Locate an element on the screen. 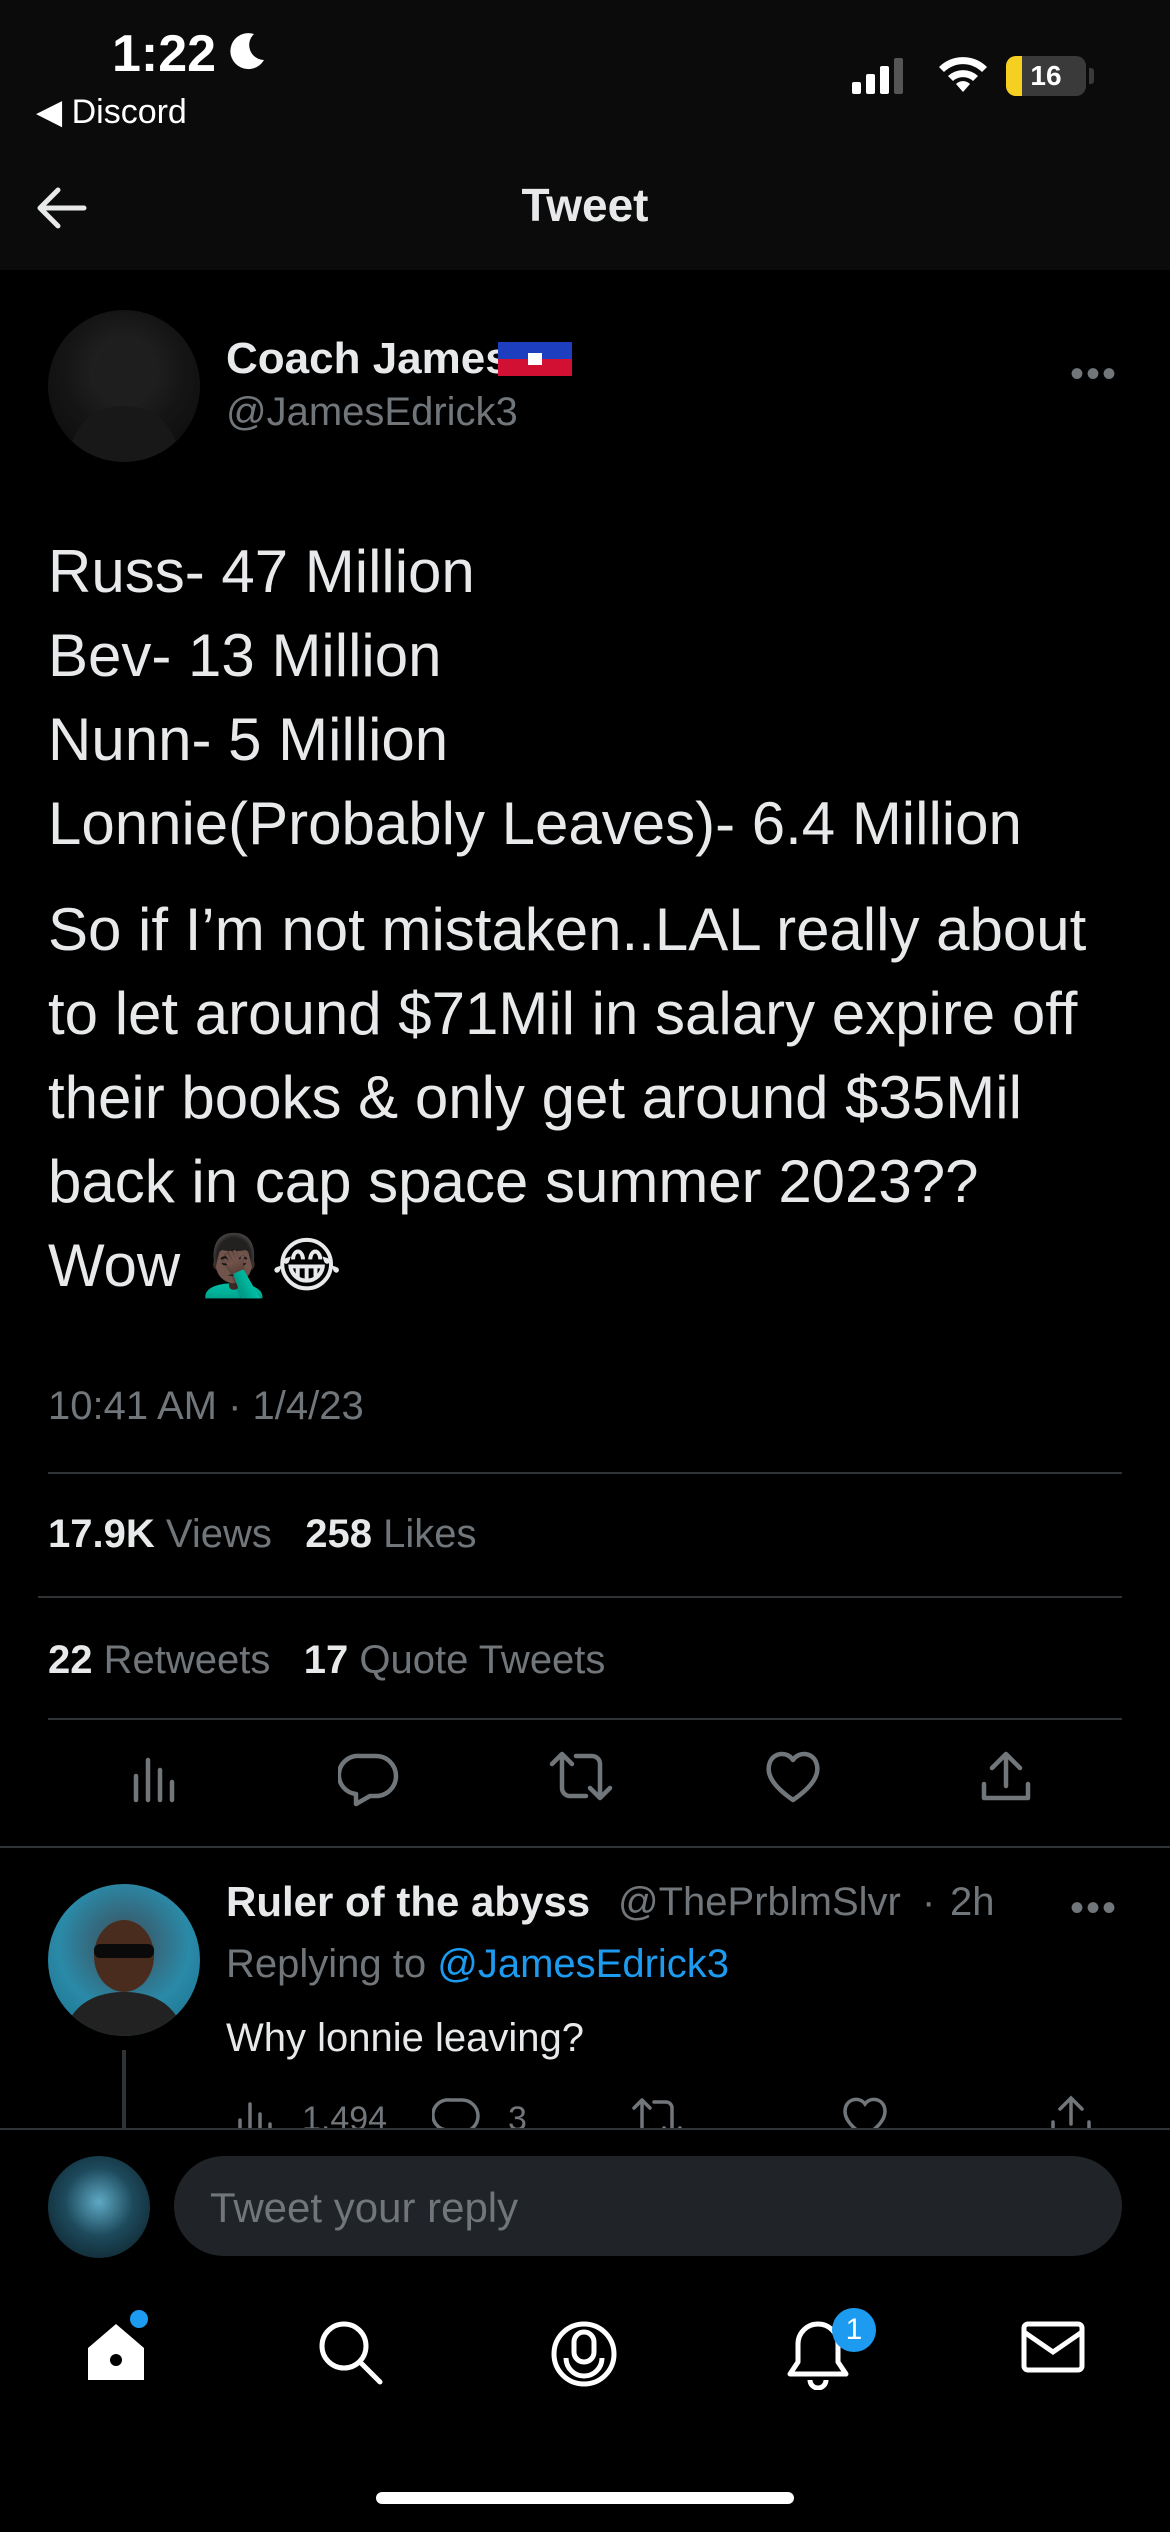  reply-text: Why lonnie leaving? is located at coordinates (405, 2038).